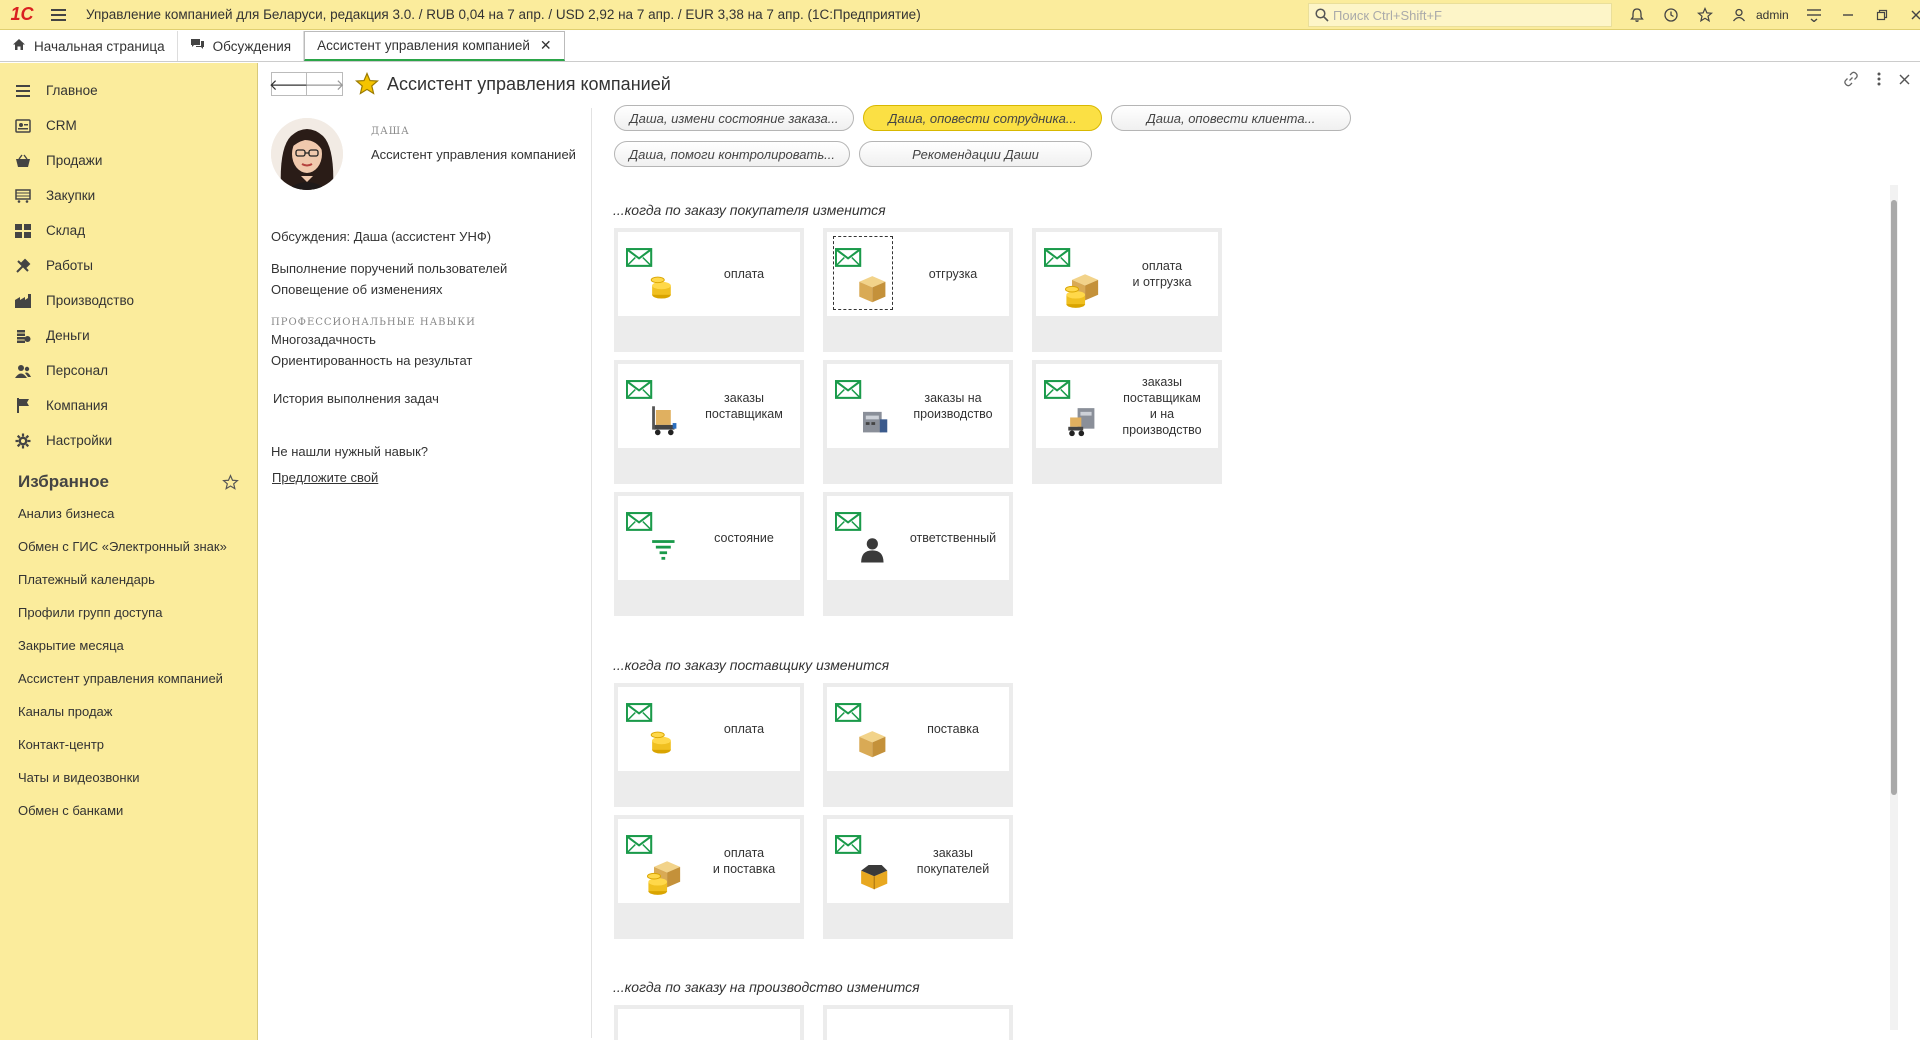 This screenshot has height=1040, width=1920. I want to click on favorite-item: Ассистент управления компанией, so click(128, 678).